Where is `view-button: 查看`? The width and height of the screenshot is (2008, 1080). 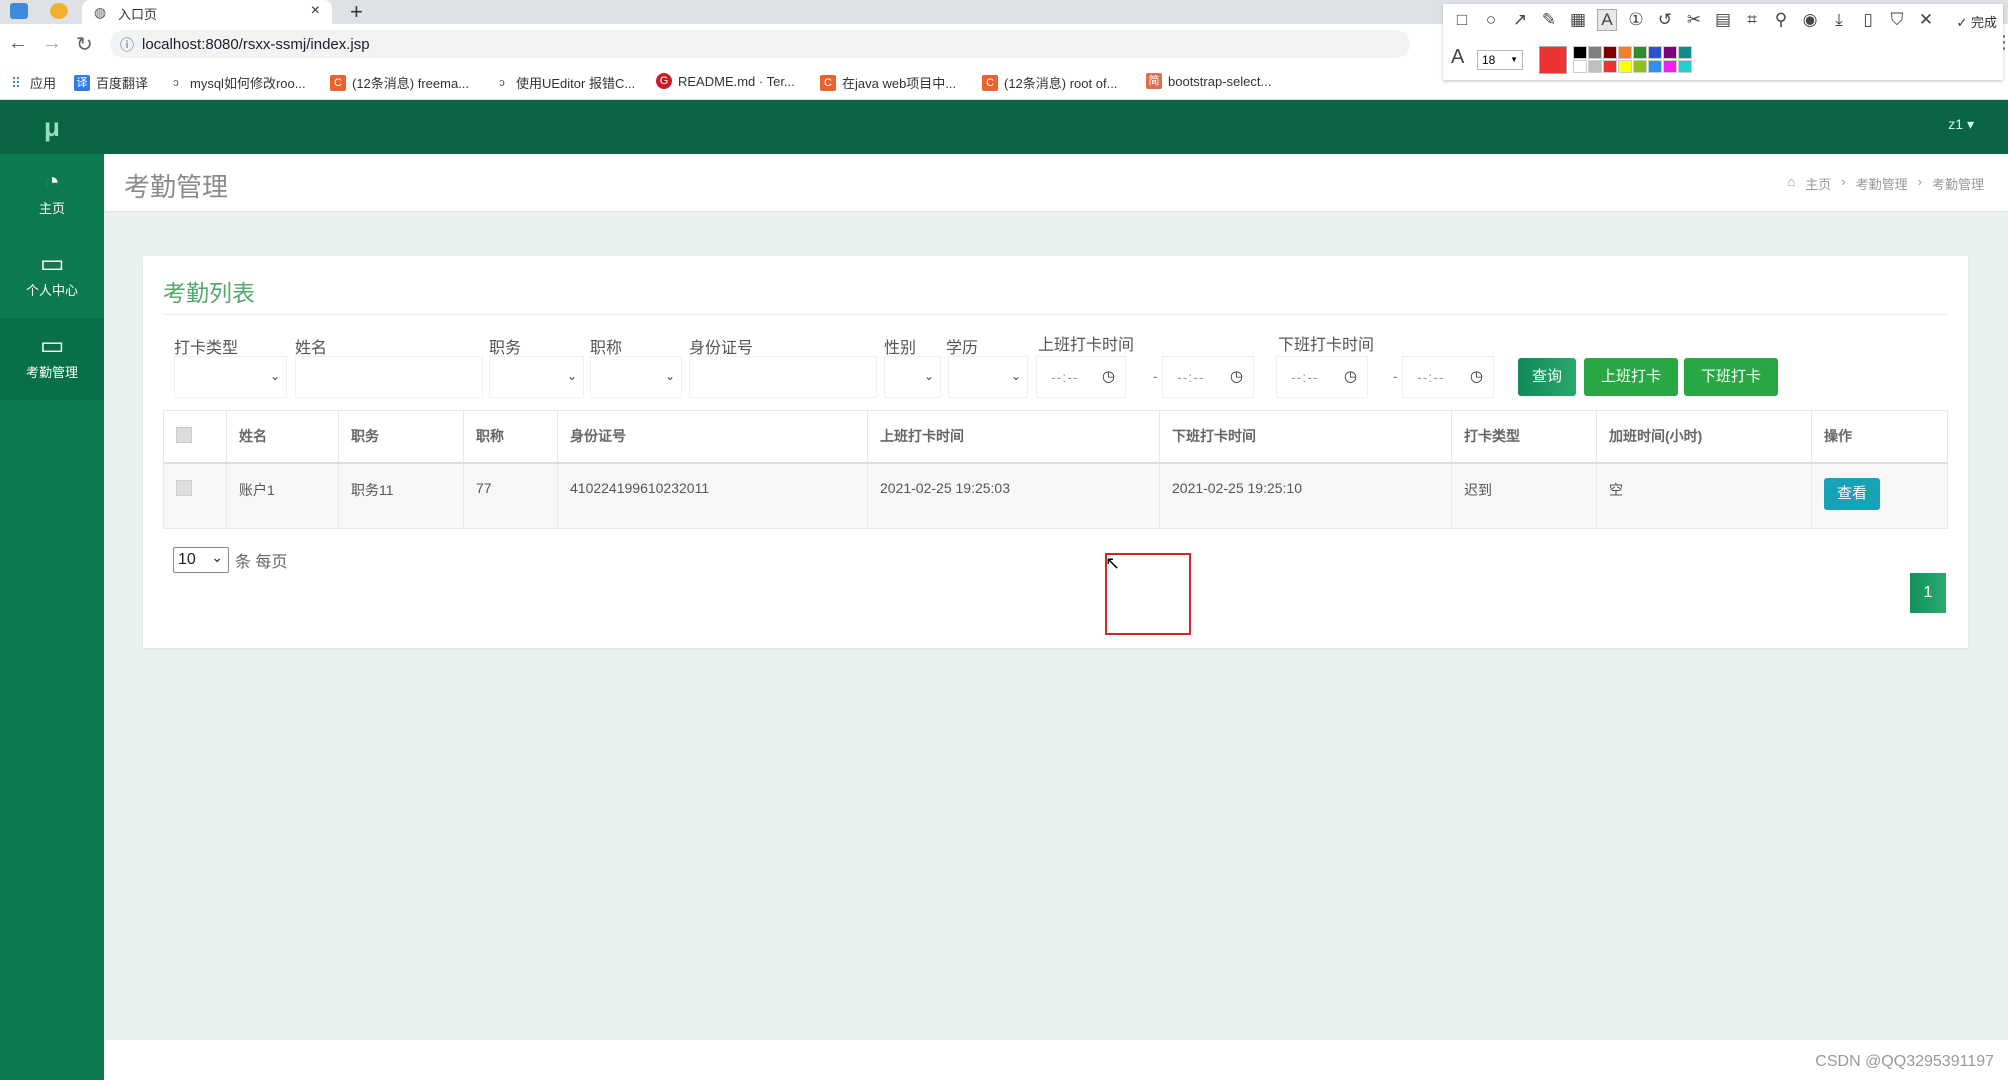
view-button: 查看 is located at coordinates (1852, 493).